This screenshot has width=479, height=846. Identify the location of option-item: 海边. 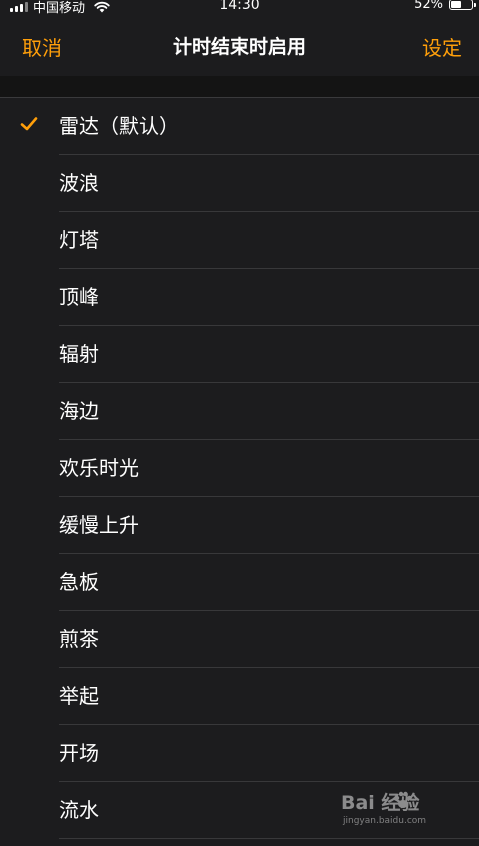
(239, 411).